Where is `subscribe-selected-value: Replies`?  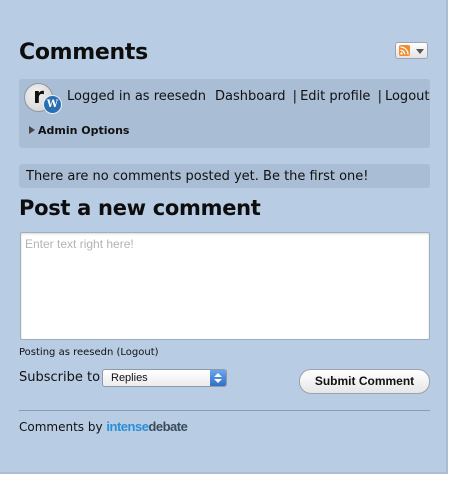
subscribe-selected-value: Replies is located at coordinates (129, 378).